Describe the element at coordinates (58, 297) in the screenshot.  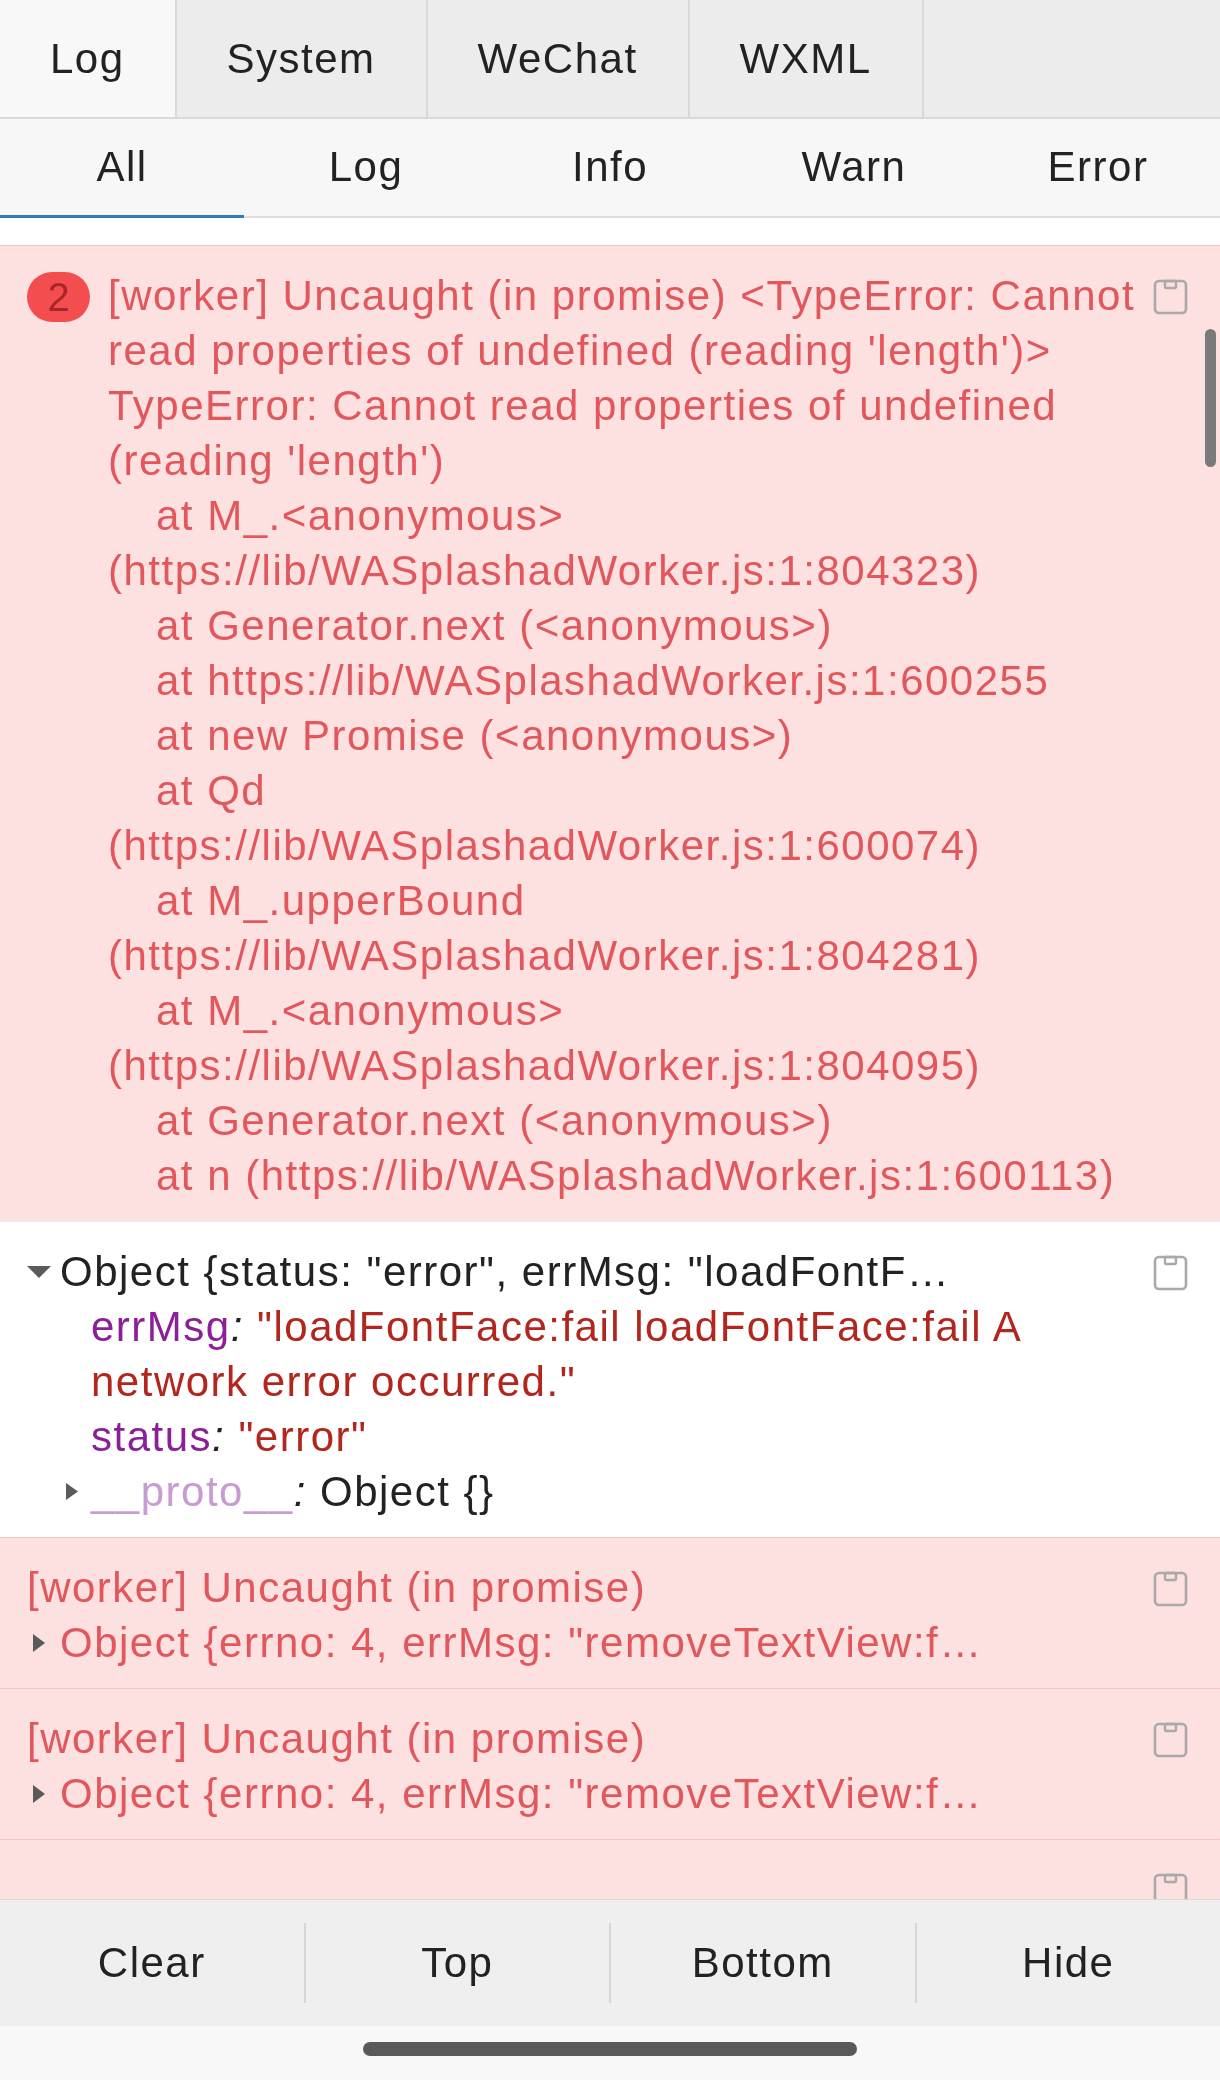
I see `repeat-count-badge: 2` at that location.